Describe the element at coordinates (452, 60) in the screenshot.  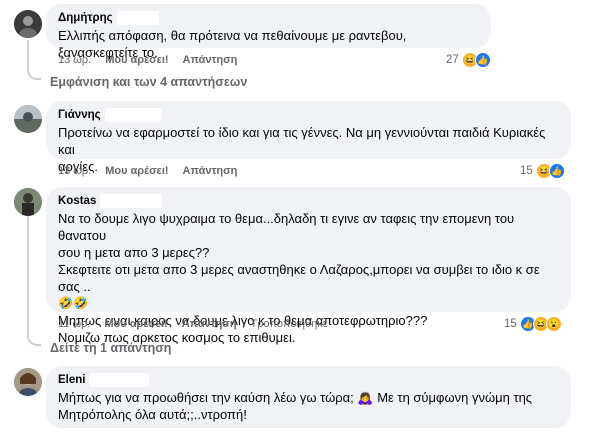
I see `reaction-count: 27` at that location.